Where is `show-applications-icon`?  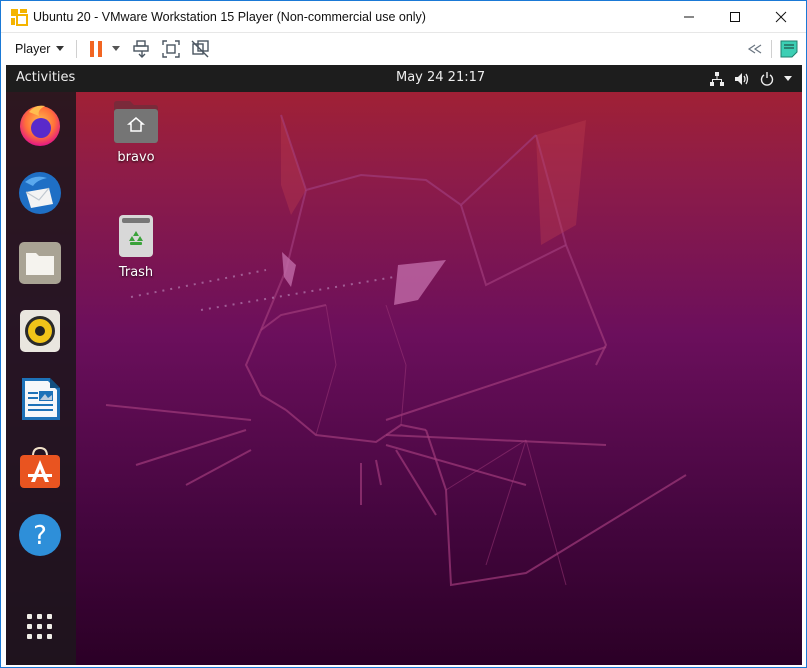 show-applications-icon is located at coordinates (39, 626).